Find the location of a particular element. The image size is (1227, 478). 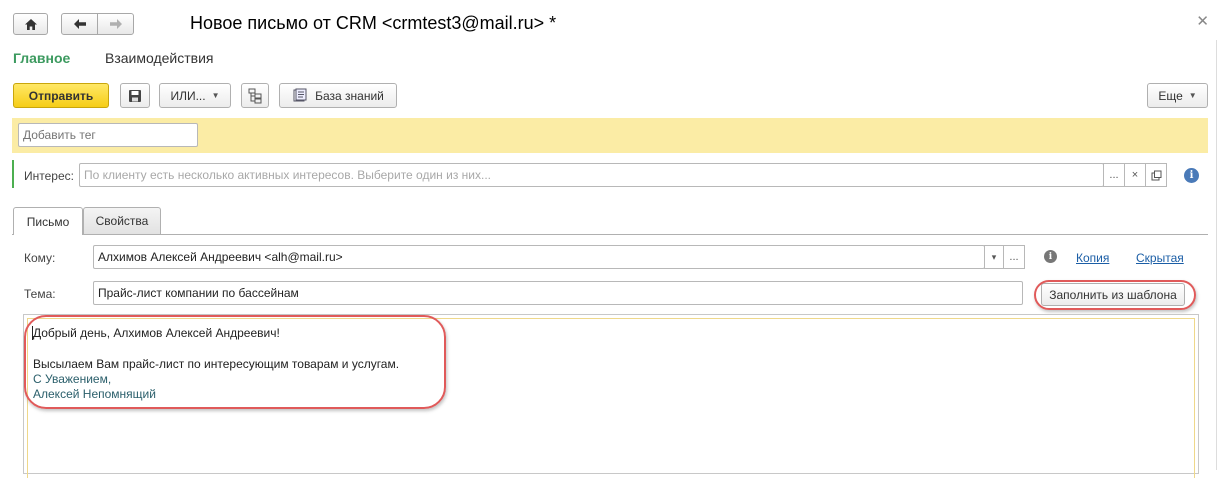

interest-clear-button: × is located at coordinates (1135, 175).